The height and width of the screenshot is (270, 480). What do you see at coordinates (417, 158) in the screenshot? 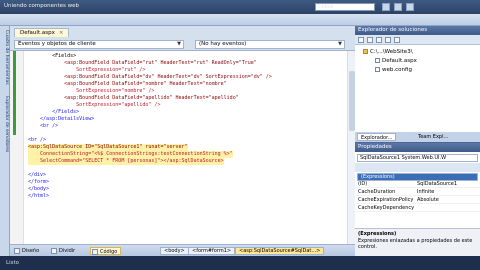
I see `object-selector: SqlDataSource1 System.Web.UI.W` at bounding box center [417, 158].